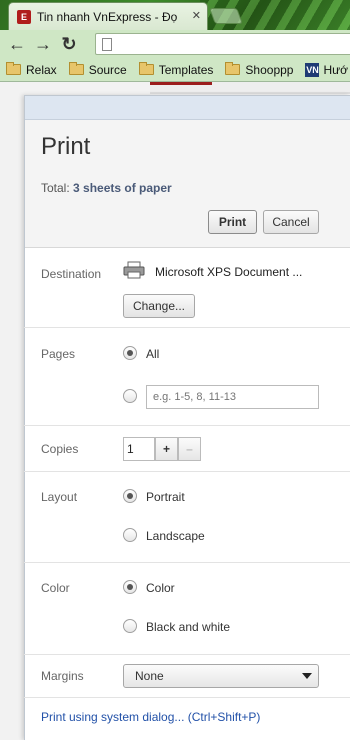 This screenshot has width=350, height=740. I want to click on color-label: Color, so click(55, 588).